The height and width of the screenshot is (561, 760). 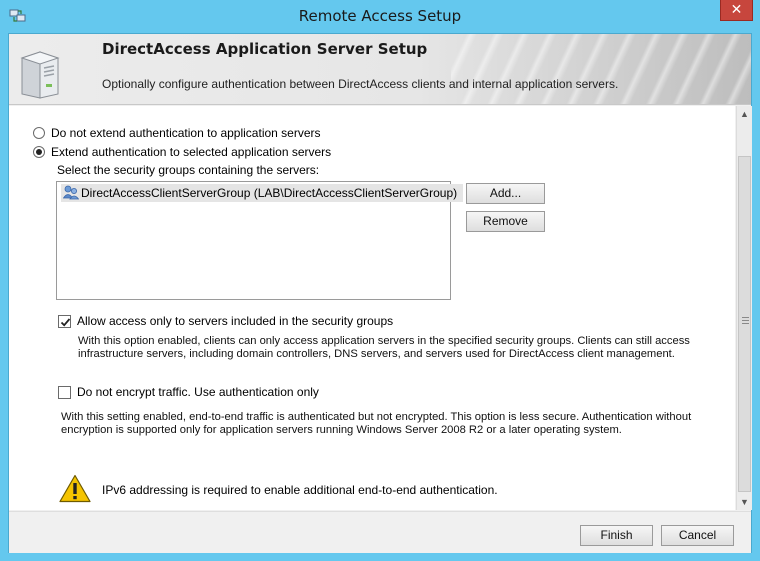 I want to click on scrollbar-thumb, so click(x=744, y=324).